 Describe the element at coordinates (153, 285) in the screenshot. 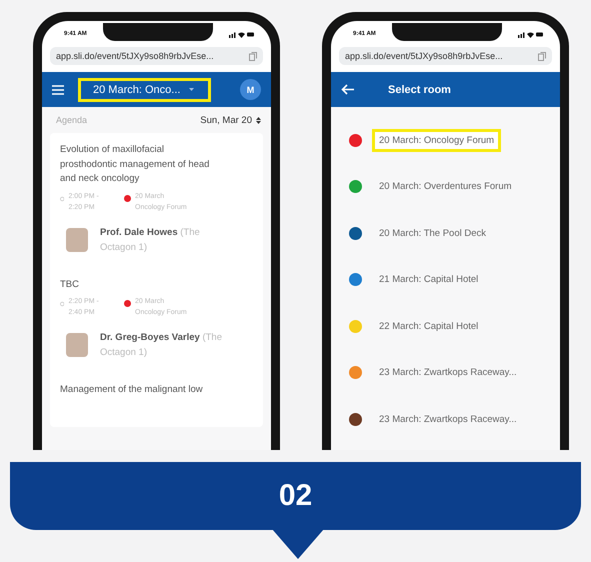

I see `session-title: TBC` at that location.